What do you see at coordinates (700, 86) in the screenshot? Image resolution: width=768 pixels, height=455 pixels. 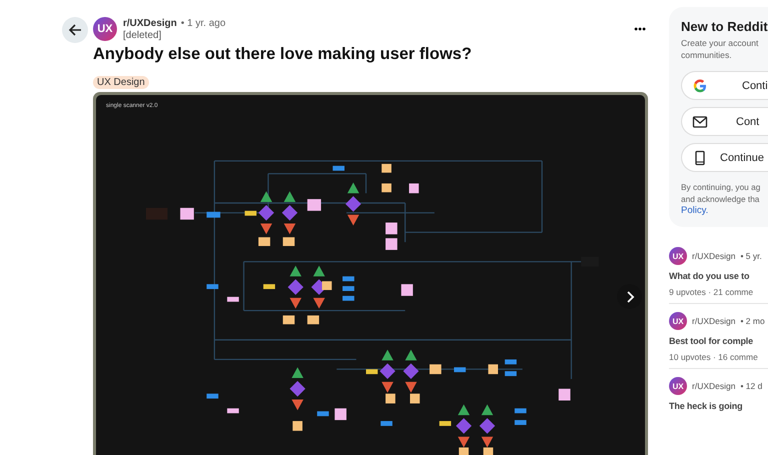 I see `google-g-icon` at bounding box center [700, 86].